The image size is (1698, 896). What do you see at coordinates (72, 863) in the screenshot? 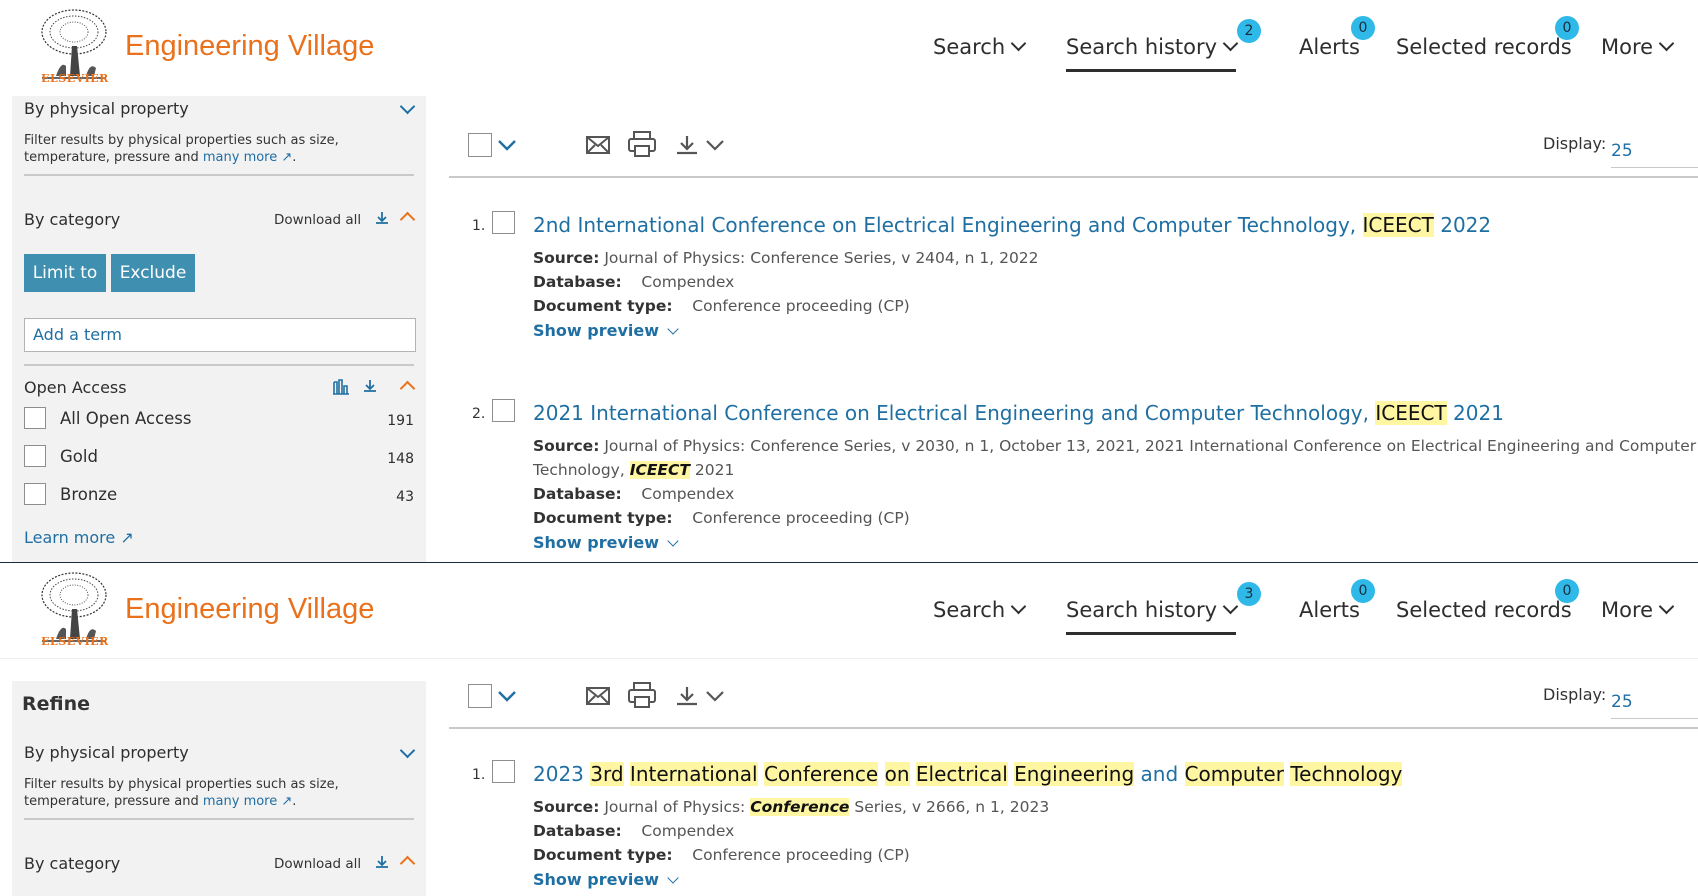
I see `by-category-heading: By category` at bounding box center [72, 863].